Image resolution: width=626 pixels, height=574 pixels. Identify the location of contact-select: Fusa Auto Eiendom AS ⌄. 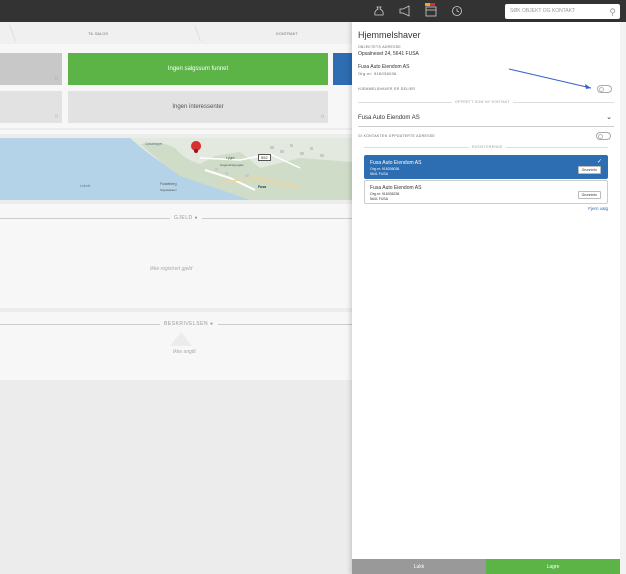
(486, 119).